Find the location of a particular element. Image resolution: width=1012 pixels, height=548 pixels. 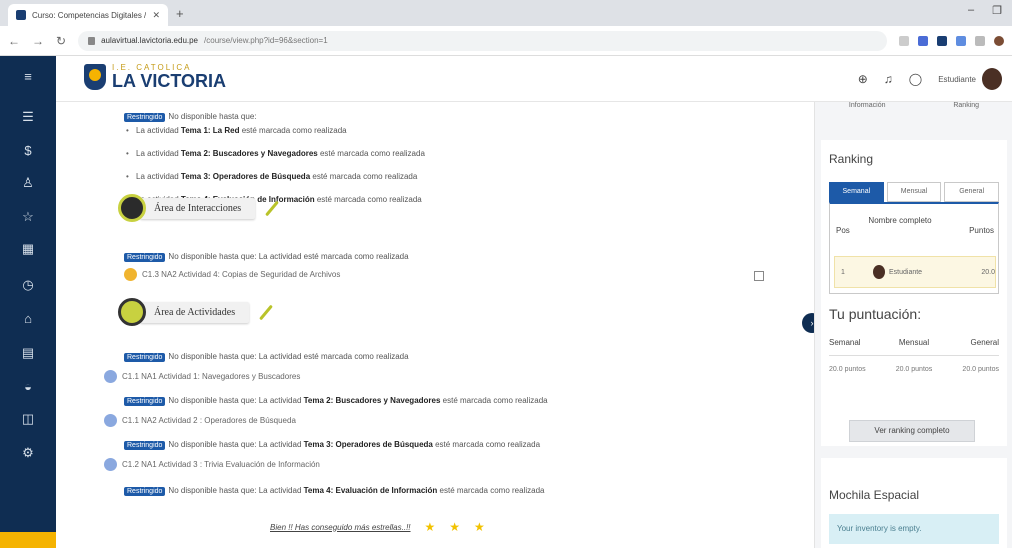

row-name: Estudiante is located at coordinates (906, 272).